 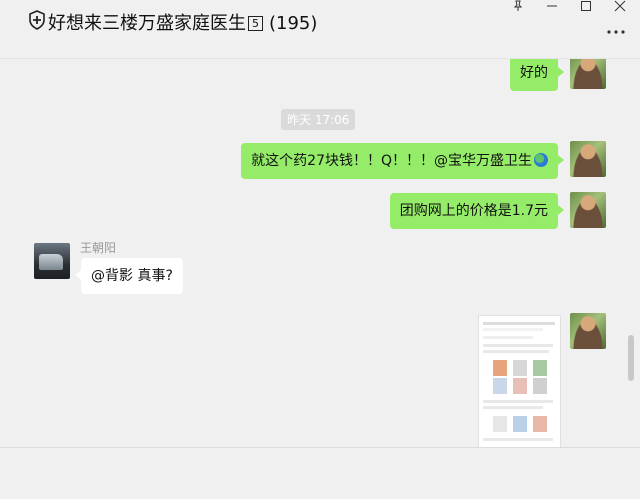 I want to click on image-message-thumbnail, so click(x=519, y=381).